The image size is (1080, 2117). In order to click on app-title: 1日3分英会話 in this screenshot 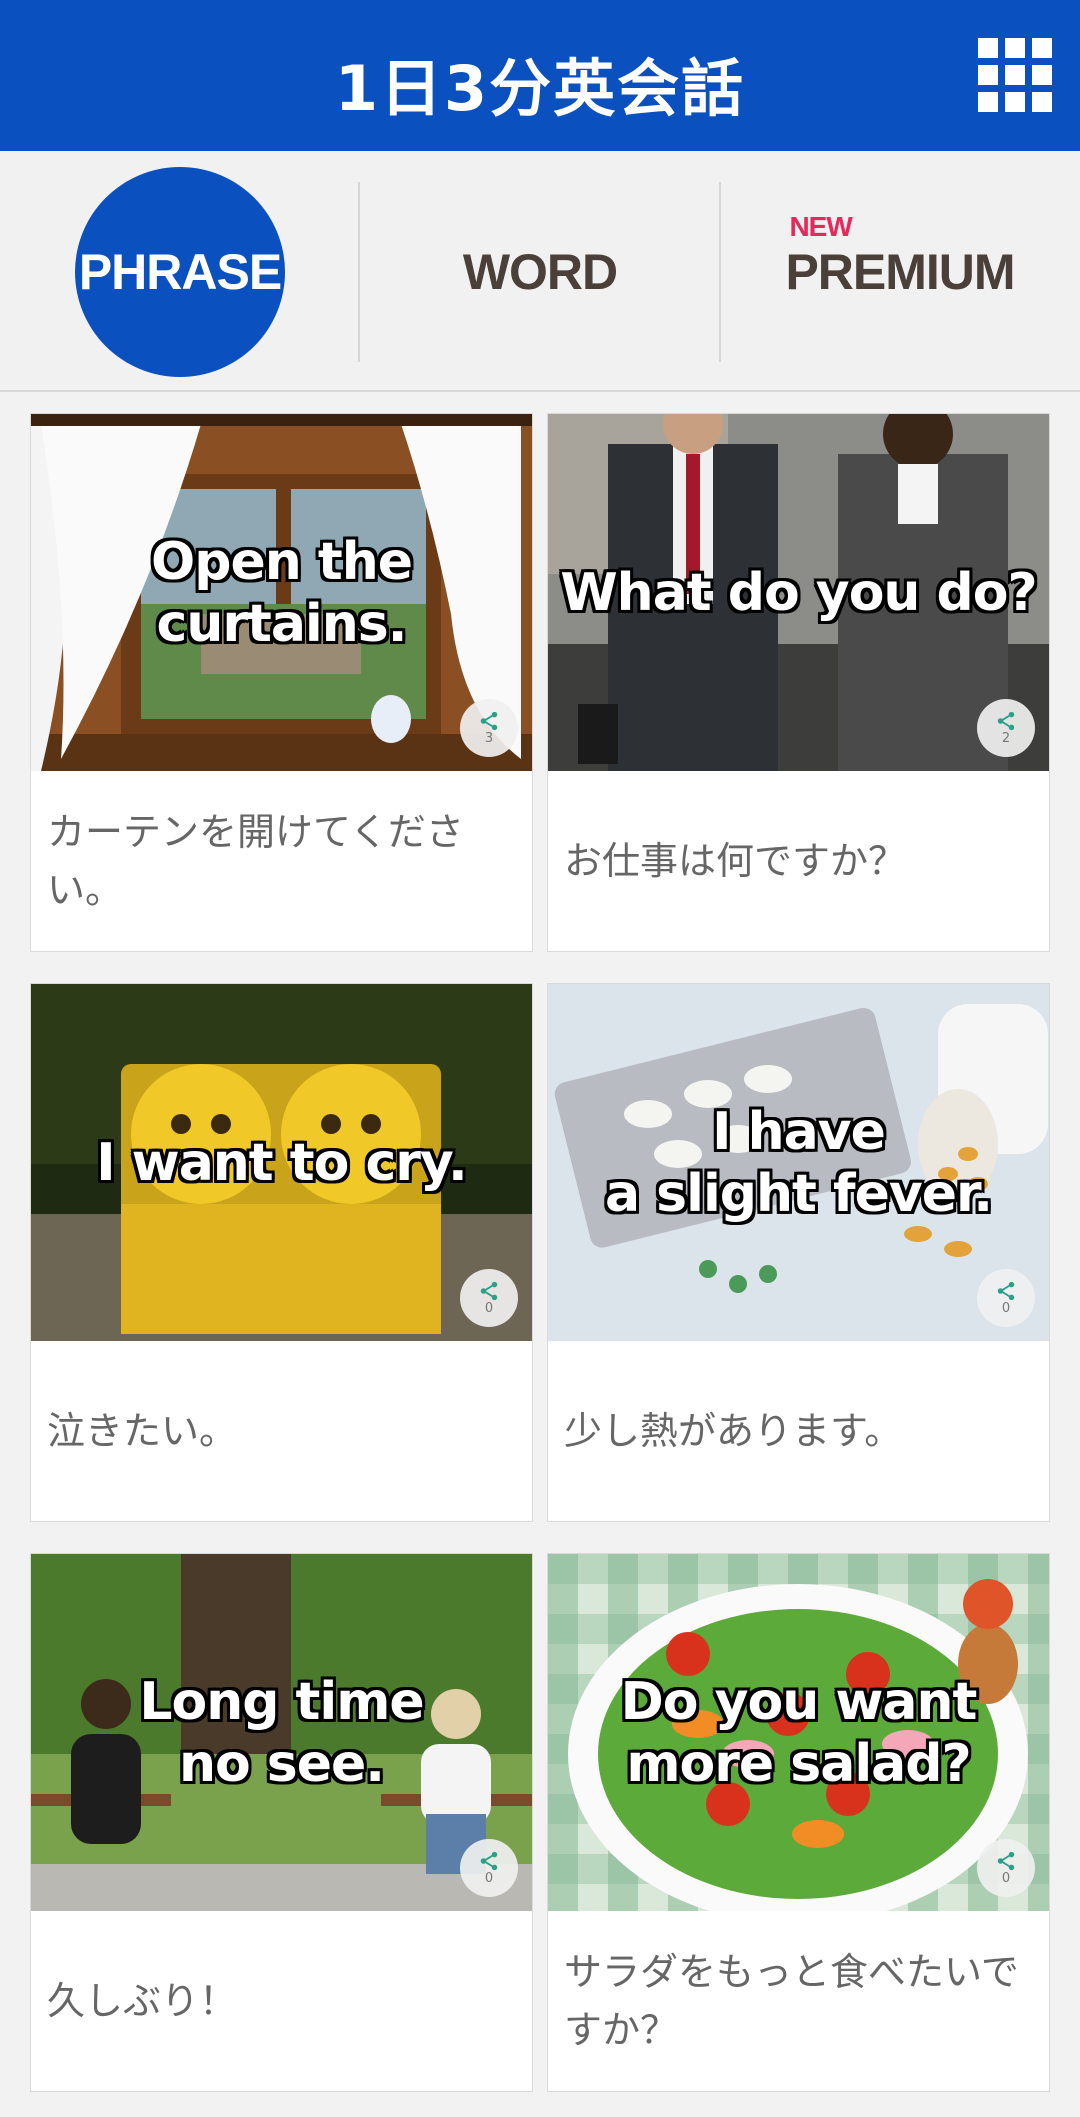, I will do `click(540, 88)`.